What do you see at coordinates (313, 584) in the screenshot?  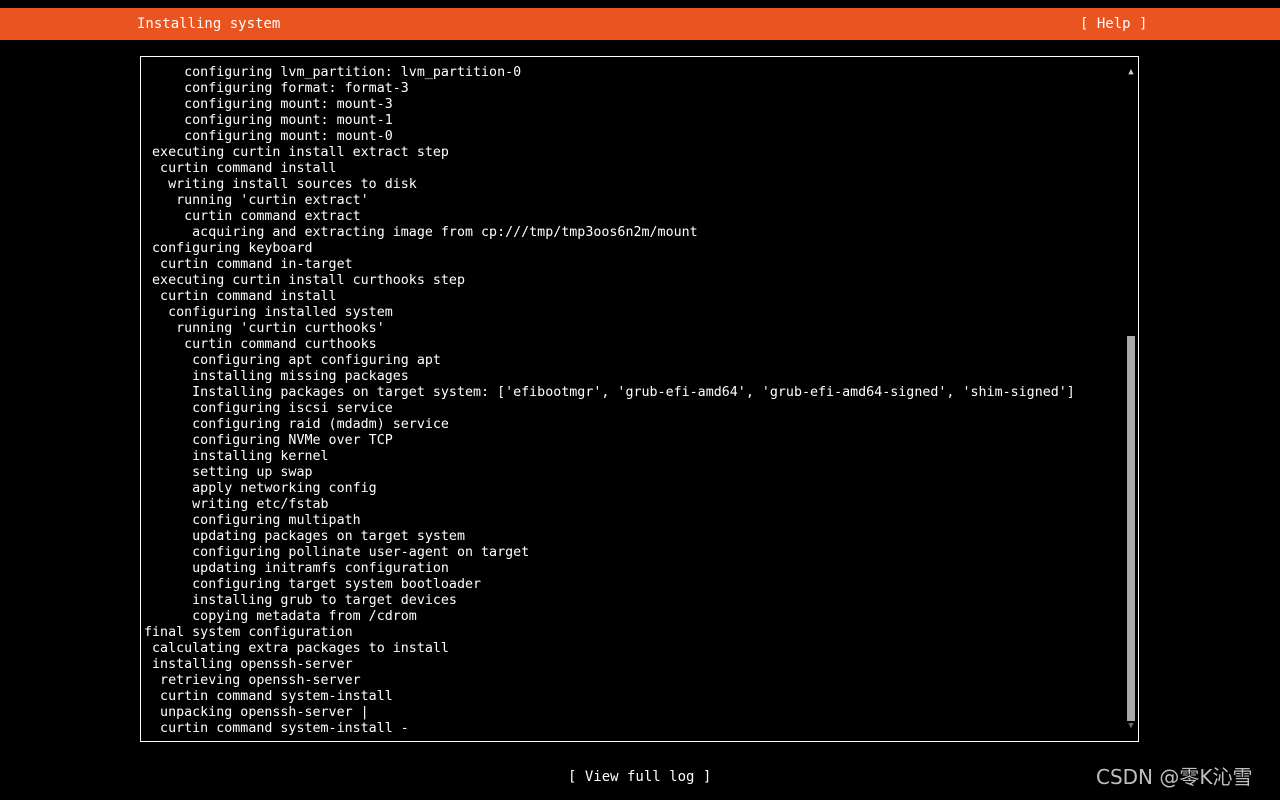 I see `log-line: configuring target system bootloader` at bounding box center [313, 584].